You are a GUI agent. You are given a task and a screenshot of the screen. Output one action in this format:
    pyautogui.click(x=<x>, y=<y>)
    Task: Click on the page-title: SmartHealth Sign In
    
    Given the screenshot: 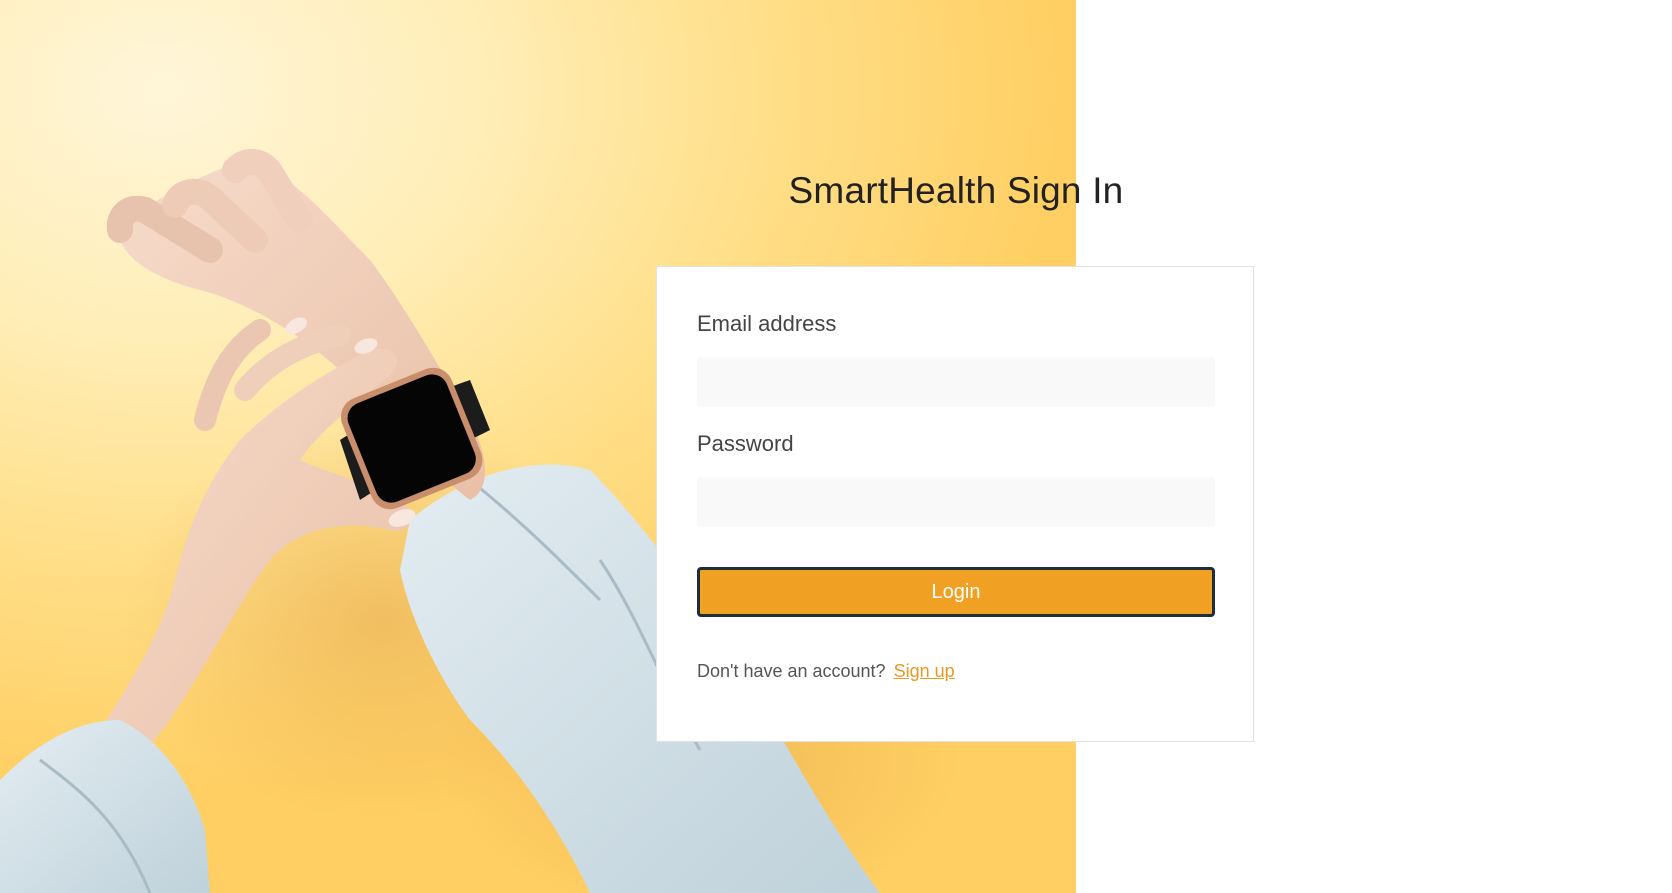 What is the action you would take?
    pyautogui.click(x=956, y=190)
    